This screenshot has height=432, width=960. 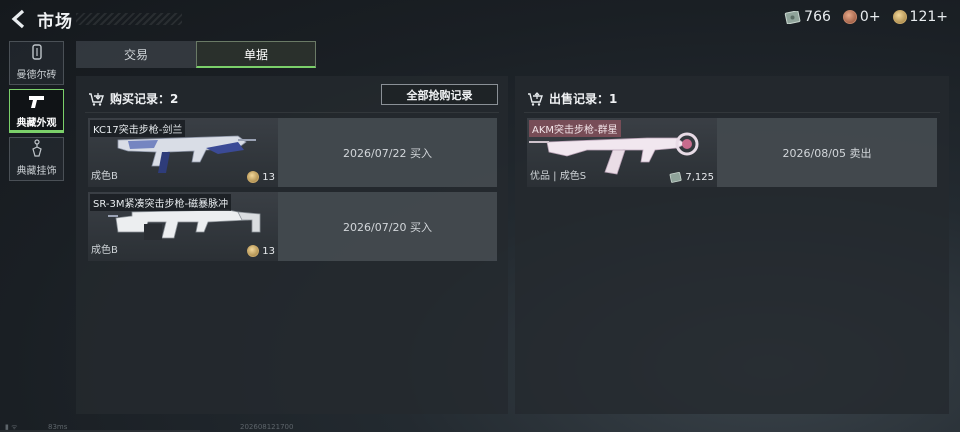 What do you see at coordinates (36, 102) in the screenshot?
I see `pistol-icon` at bounding box center [36, 102].